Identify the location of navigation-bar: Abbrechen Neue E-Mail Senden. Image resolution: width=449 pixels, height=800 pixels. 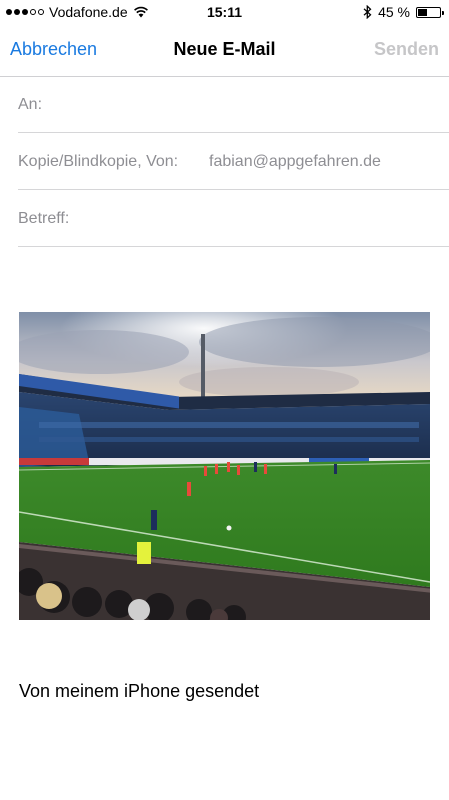
(224, 51).